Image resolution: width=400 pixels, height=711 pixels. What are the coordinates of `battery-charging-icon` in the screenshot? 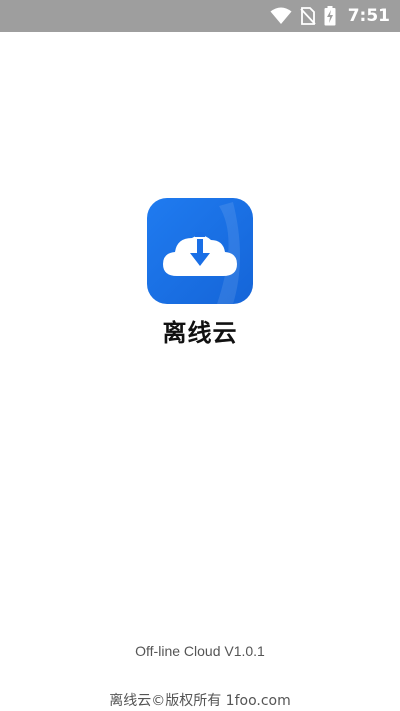 It's located at (330, 16).